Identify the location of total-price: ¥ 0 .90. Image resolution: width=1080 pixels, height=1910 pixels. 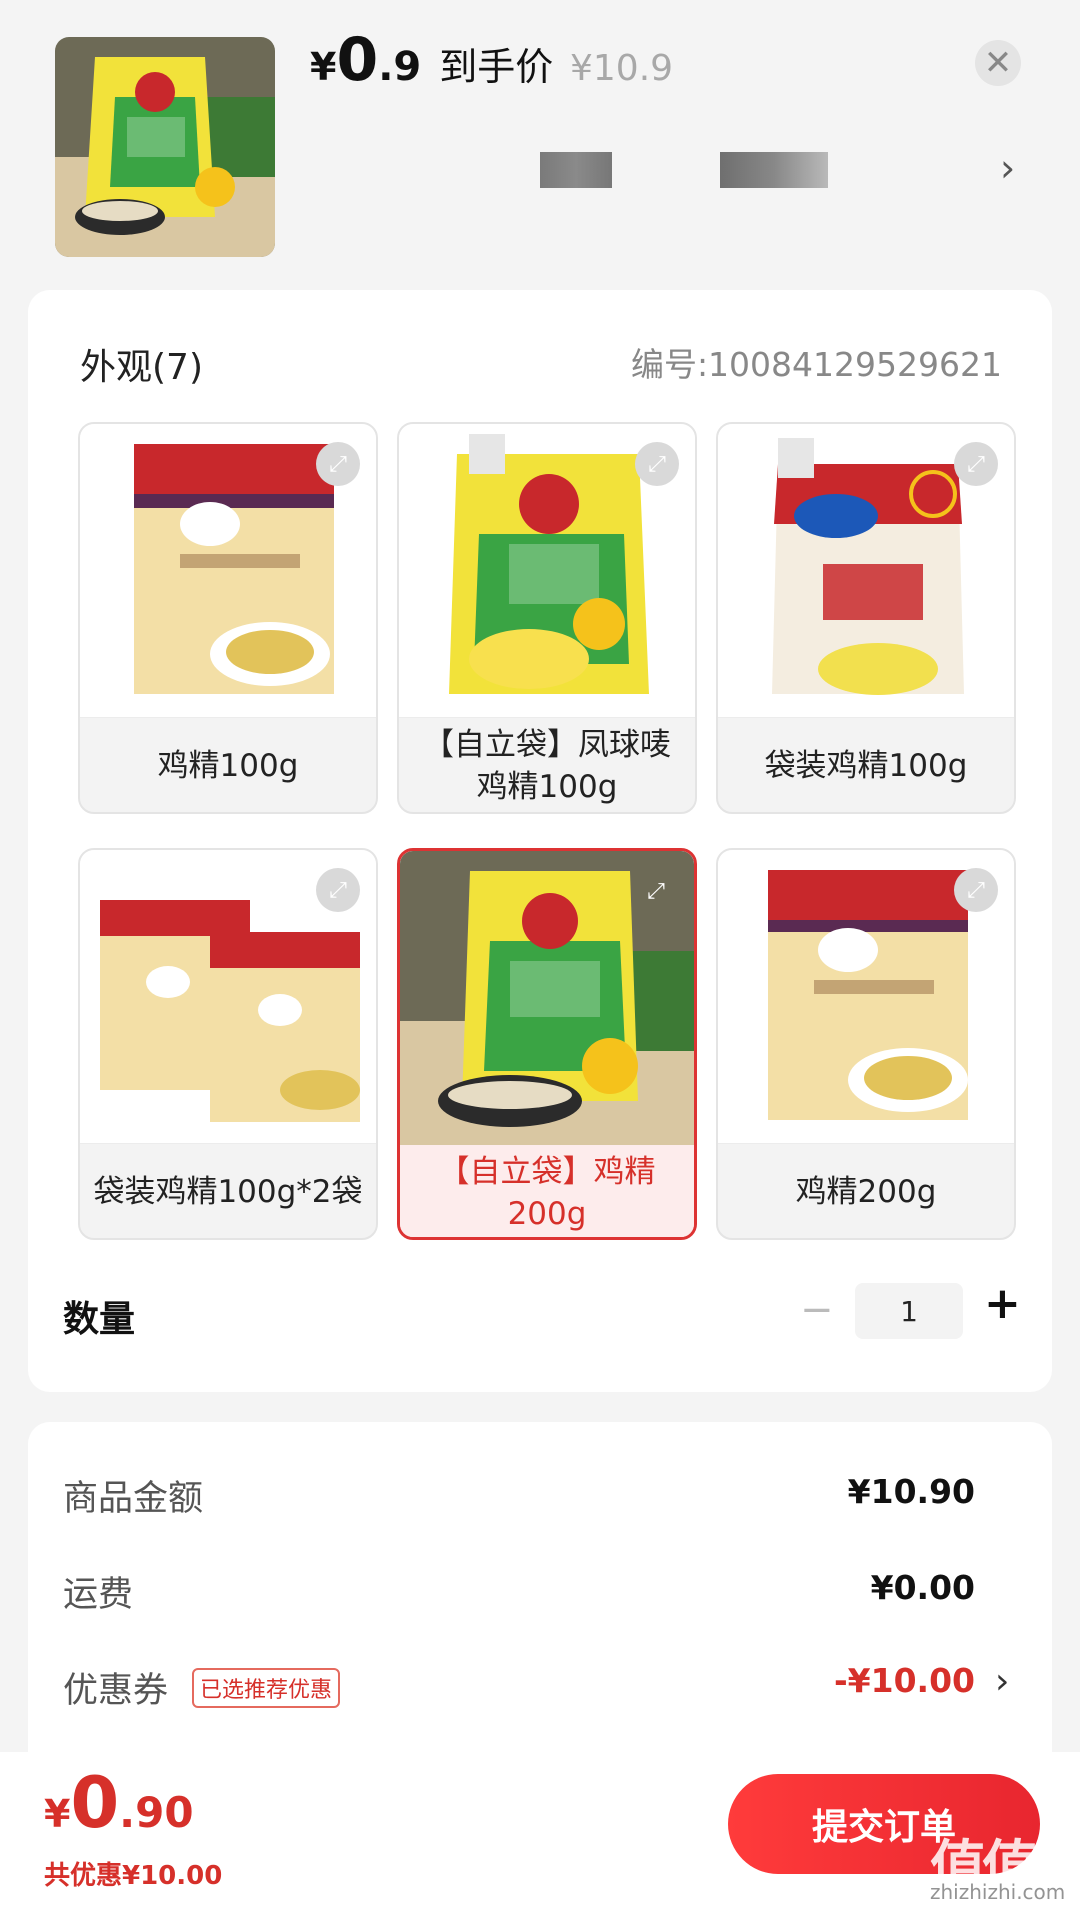
(119, 1803).